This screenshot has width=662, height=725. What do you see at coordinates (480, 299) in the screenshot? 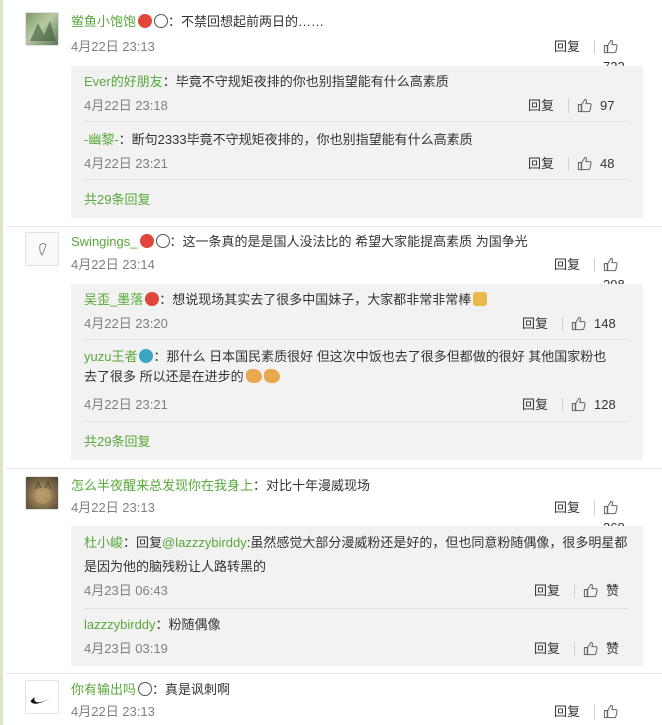
I see `person-emoji-icon` at bounding box center [480, 299].